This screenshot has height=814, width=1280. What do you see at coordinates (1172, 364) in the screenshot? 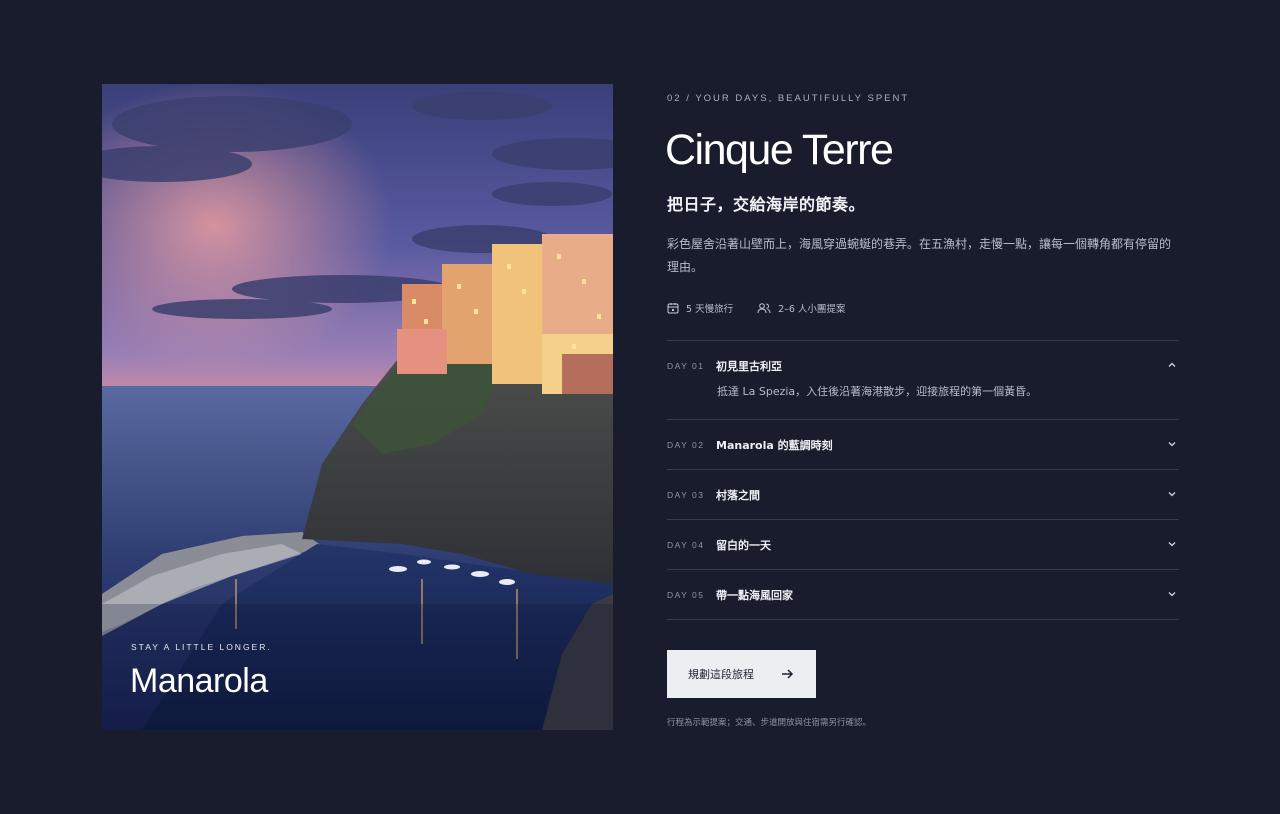
I see `chevron-up-icon` at bounding box center [1172, 364].